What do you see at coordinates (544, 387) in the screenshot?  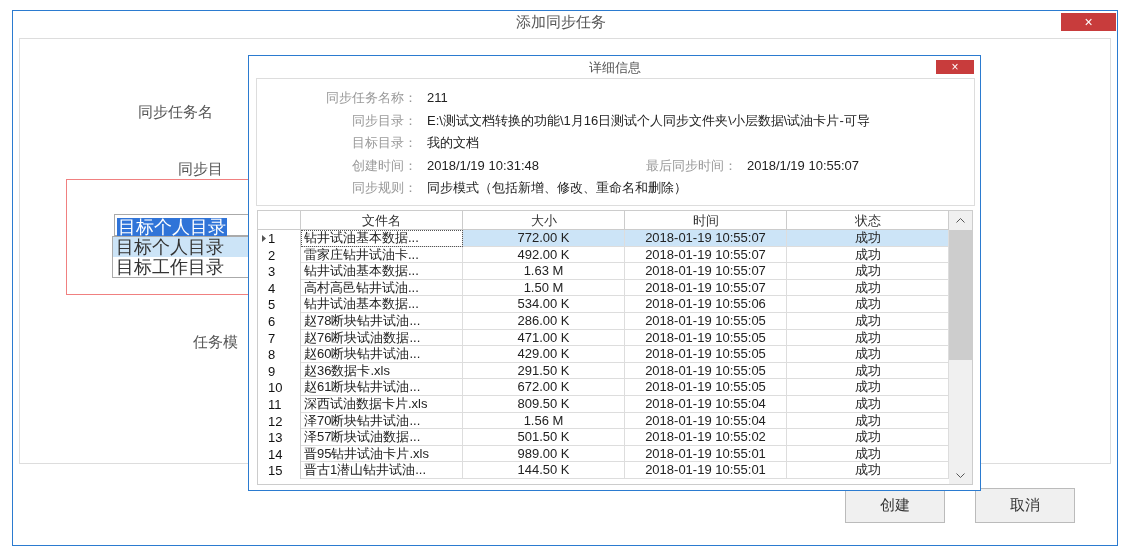 I see `table-cell: 672.00 K` at bounding box center [544, 387].